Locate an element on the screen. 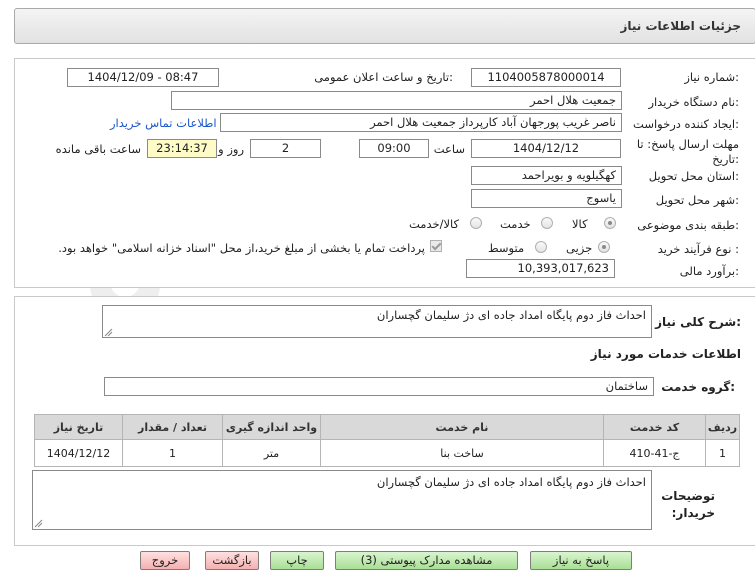 The height and width of the screenshot is (588, 755). reply-button: پاسخ به نیاز is located at coordinates (581, 560).